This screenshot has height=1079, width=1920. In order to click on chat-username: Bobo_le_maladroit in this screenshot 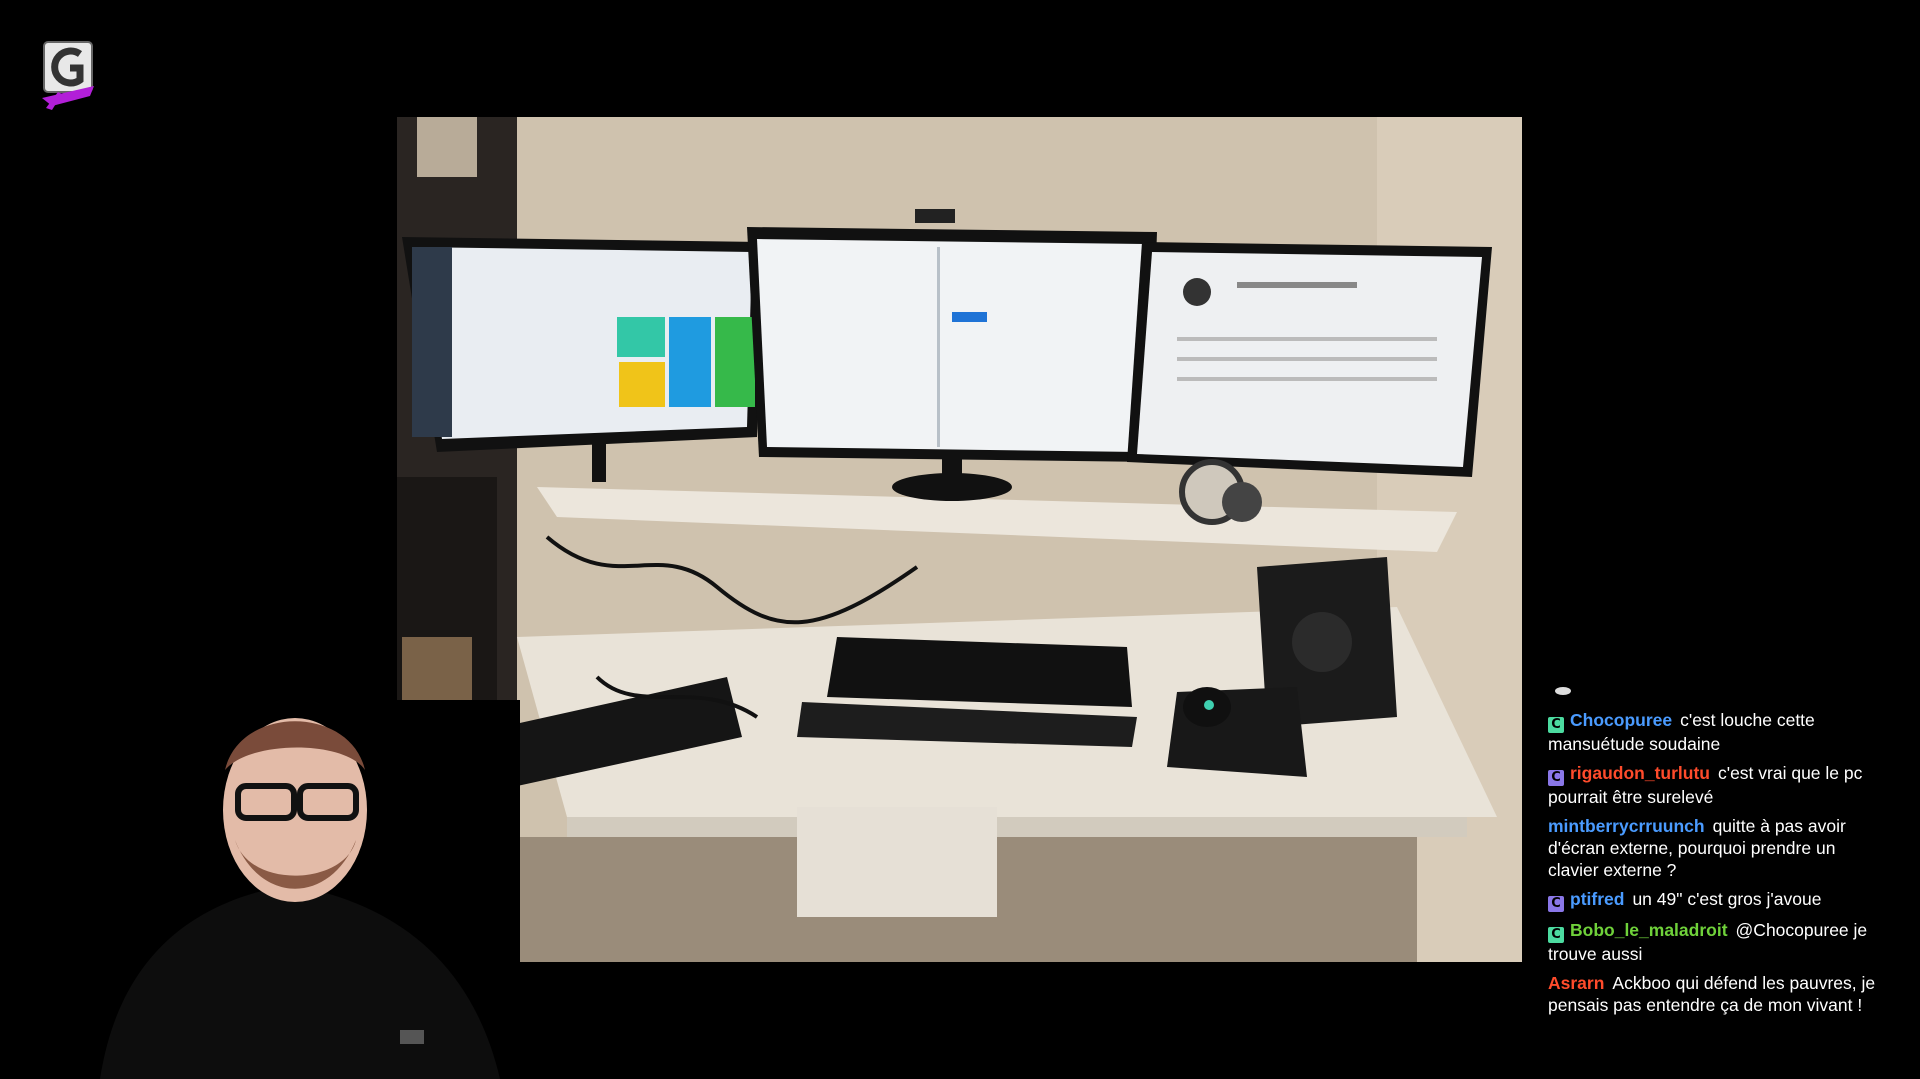, I will do `click(1649, 930)`.